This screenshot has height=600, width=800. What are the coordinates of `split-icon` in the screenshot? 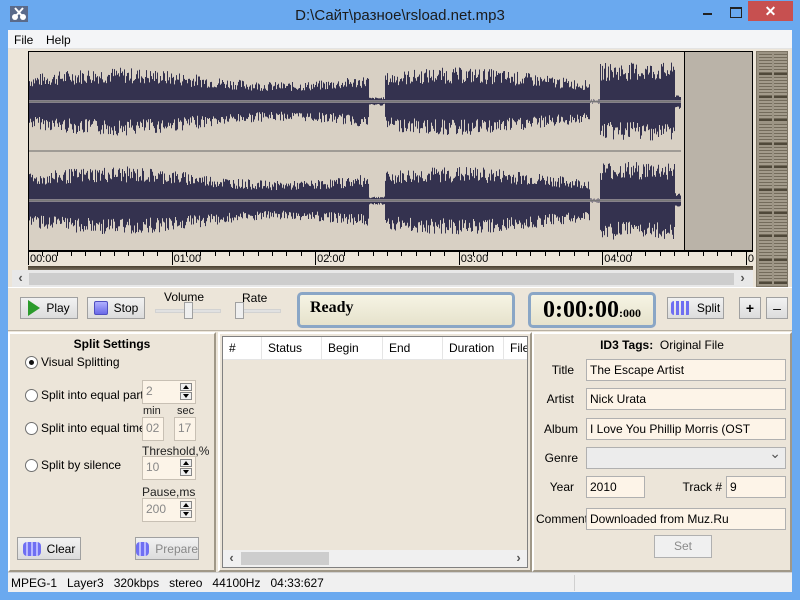 It's located at (680, 308).